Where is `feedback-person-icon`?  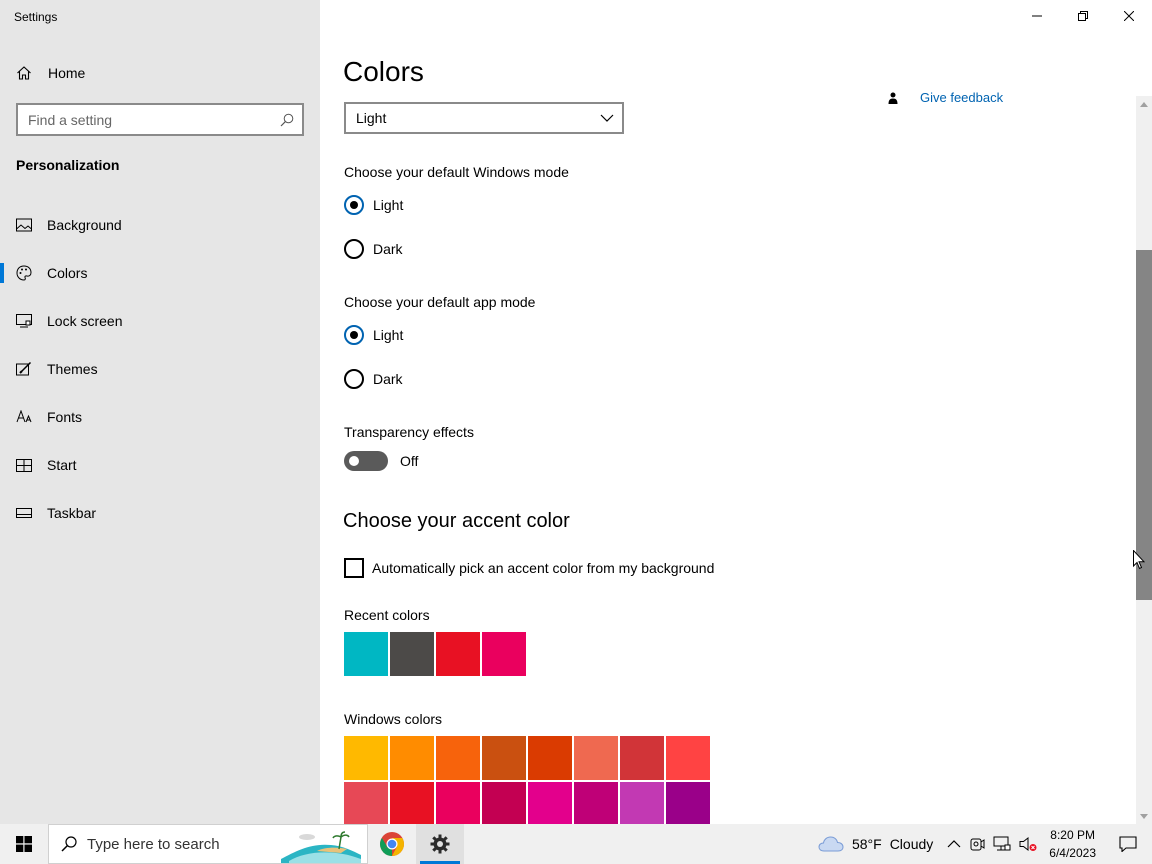
feedback-person-icon is located at coordinates (893, 98).